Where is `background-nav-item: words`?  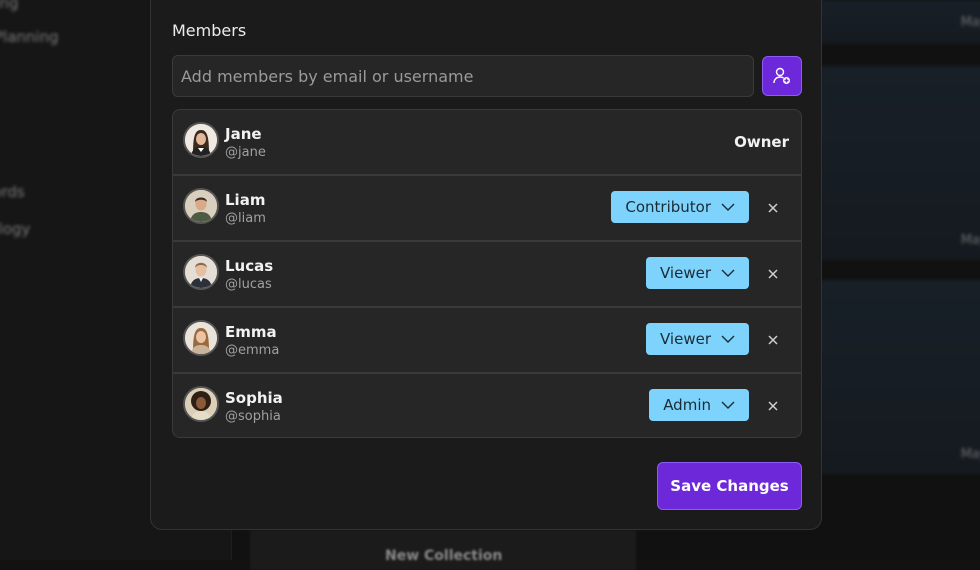 background-nav-item: words is located at coordinates (12, 192).